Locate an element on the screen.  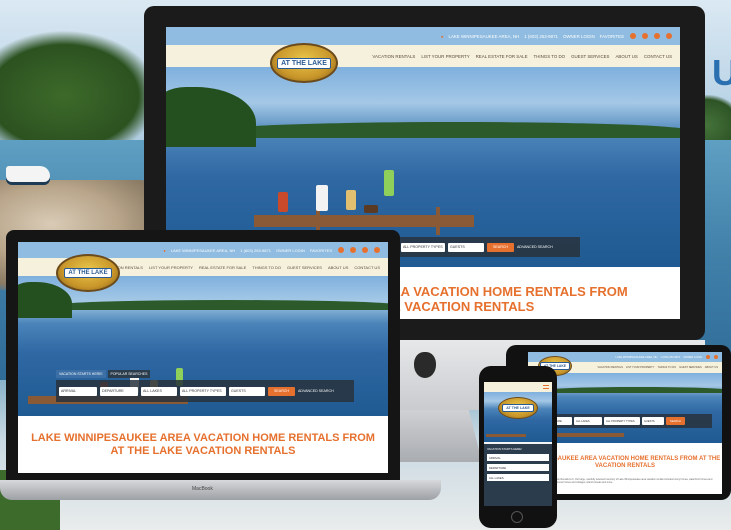
headline-line-2: E VACATION RENTALS is located at coordinates (463, 306).